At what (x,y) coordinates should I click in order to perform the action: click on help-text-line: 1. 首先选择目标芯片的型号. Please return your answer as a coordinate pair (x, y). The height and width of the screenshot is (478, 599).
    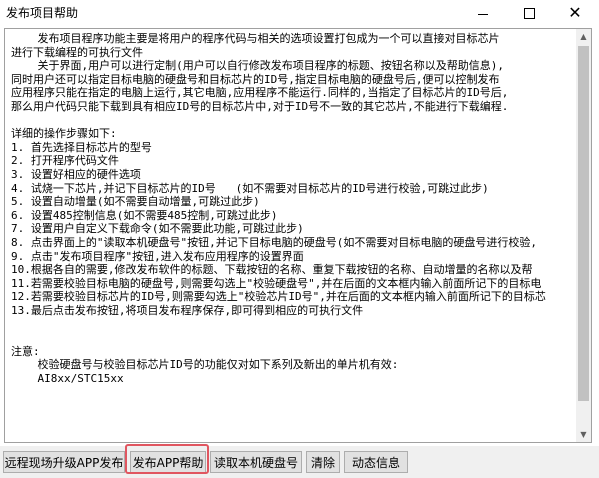
    Looking at the image, I should click on (81, 147).